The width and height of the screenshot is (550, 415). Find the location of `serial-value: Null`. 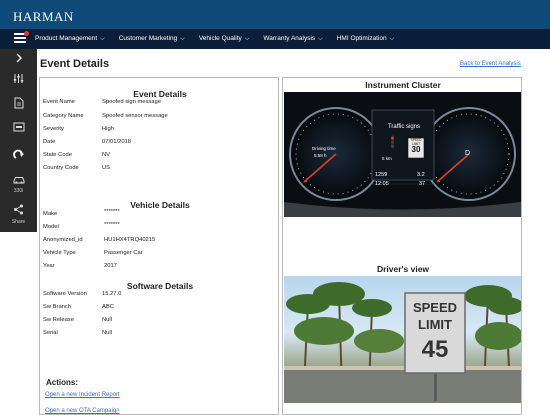

serial-value: Null is located at coordinates (107, 333).